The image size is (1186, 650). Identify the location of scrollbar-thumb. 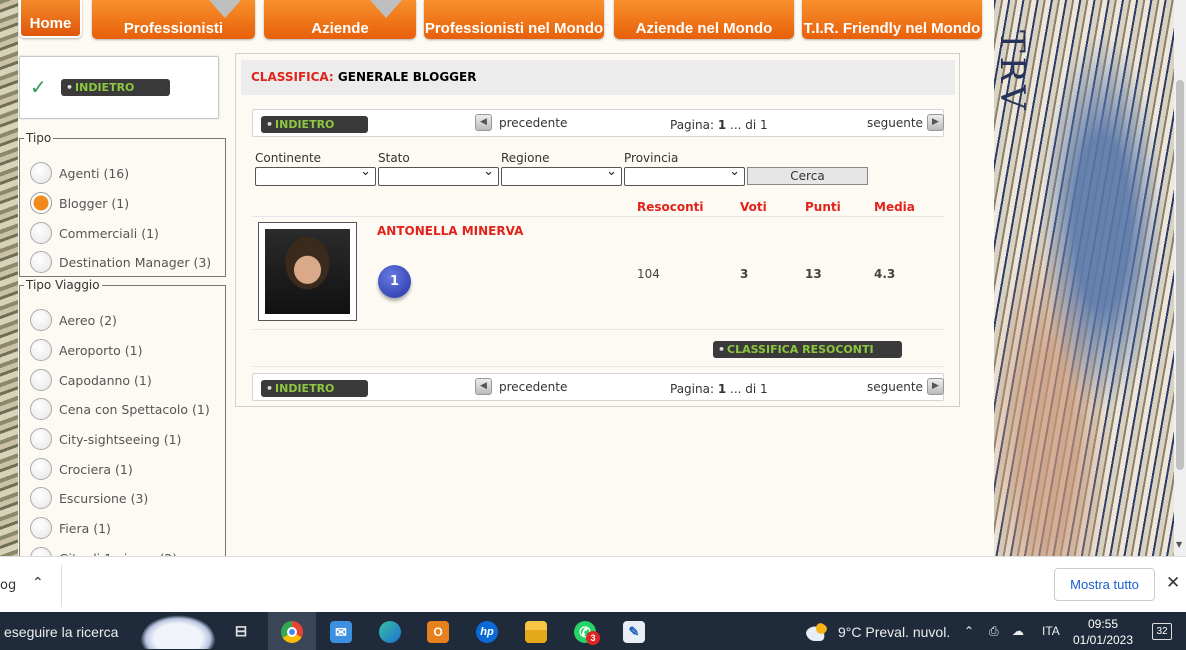
(1180, 275).